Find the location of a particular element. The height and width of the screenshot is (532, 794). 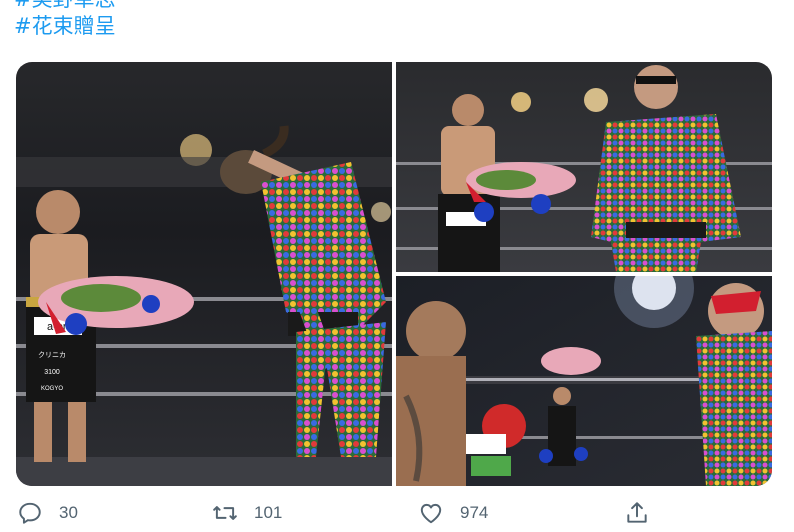

heart-icon is located at coordinates (431, 513).